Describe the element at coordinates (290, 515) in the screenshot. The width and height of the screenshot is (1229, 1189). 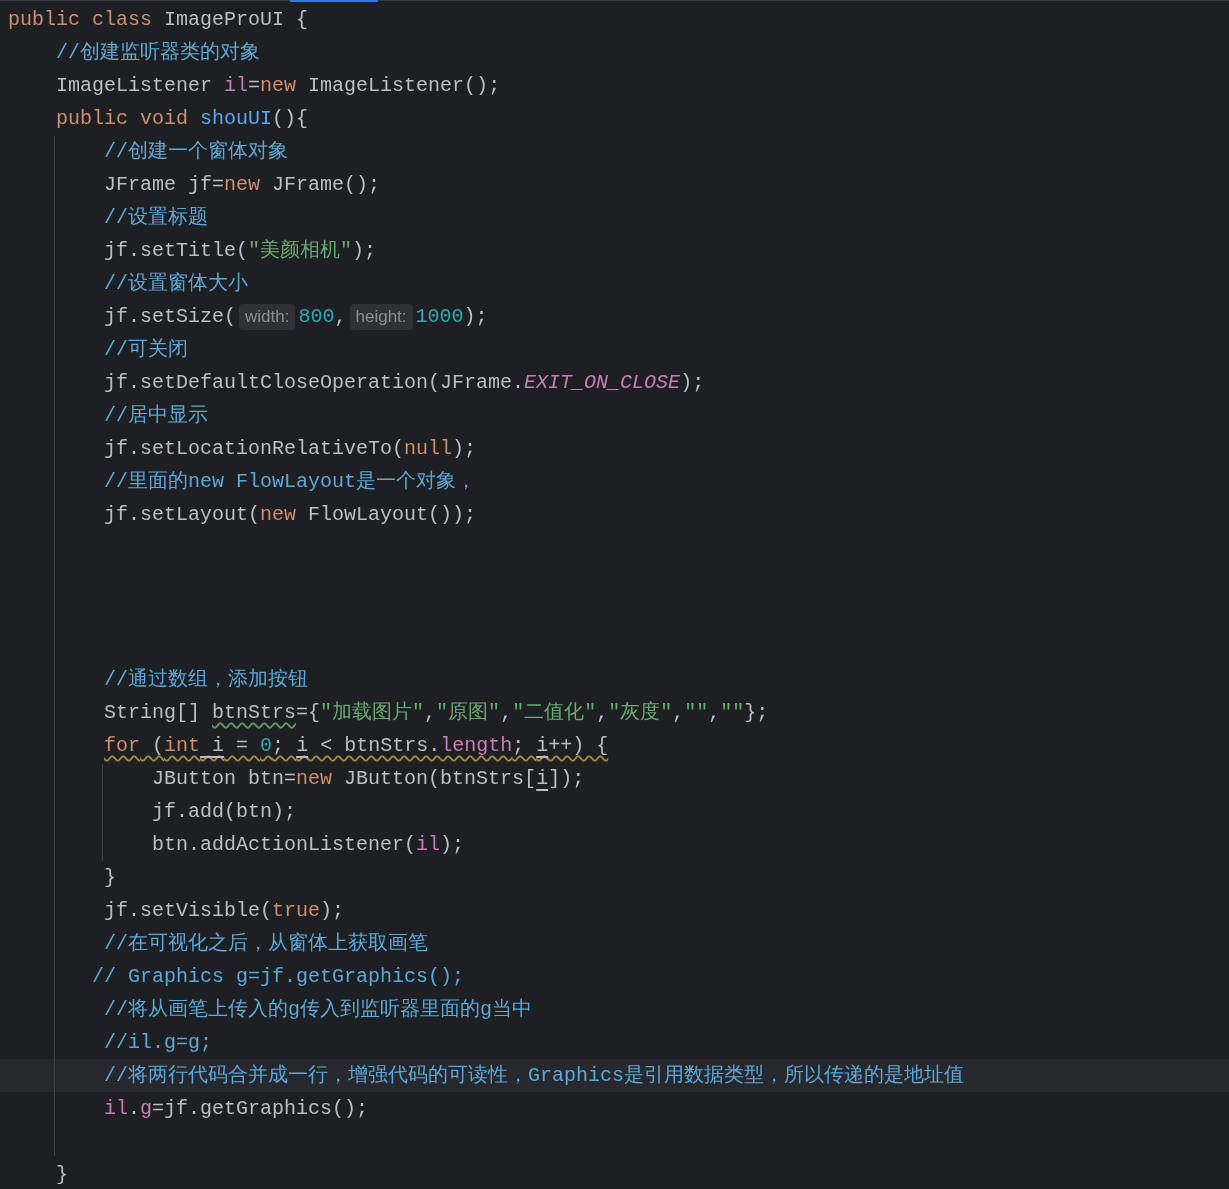
I see `code-line: jf.setLayout(new FlowLayout());` at that location.